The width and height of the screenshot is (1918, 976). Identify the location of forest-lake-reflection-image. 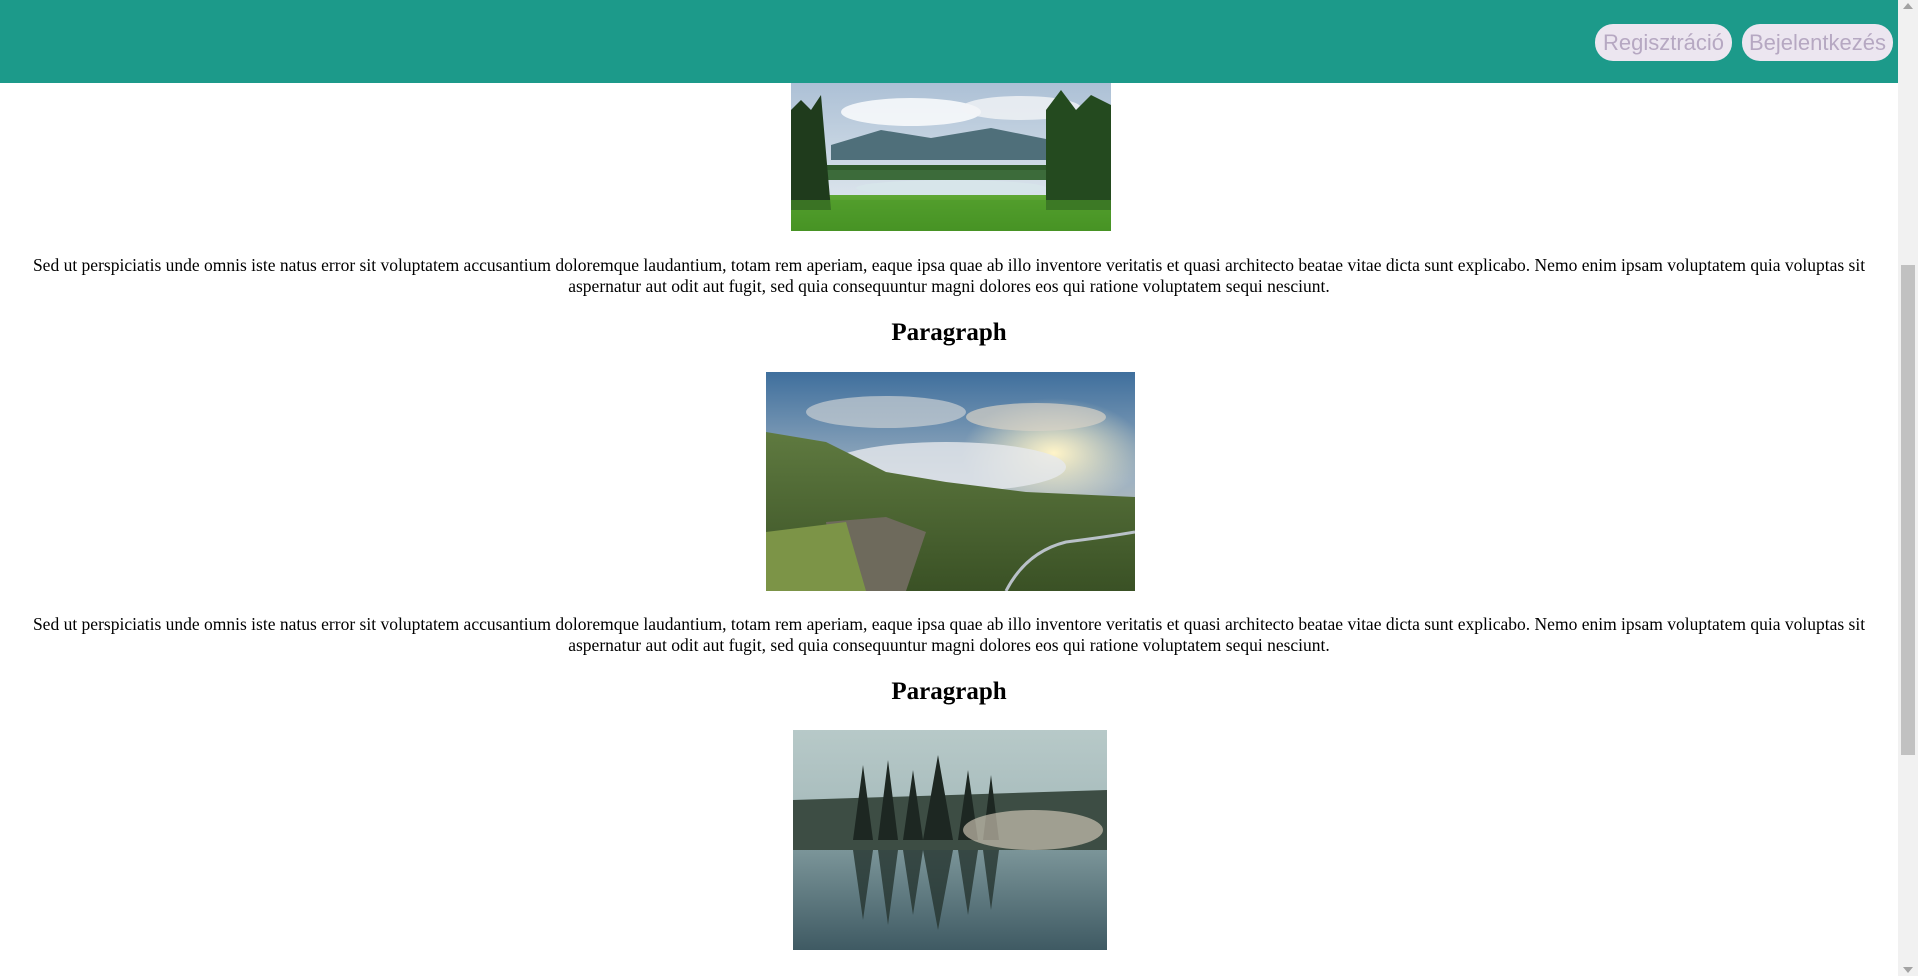
(950, 840).